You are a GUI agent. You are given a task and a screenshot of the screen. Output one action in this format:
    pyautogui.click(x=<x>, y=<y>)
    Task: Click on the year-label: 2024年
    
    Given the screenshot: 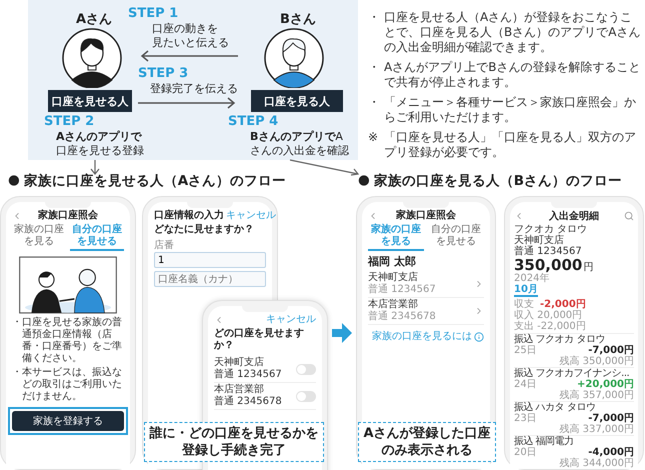 What is the action you would take?
    pyautogui.click(x=532, y=278)
    